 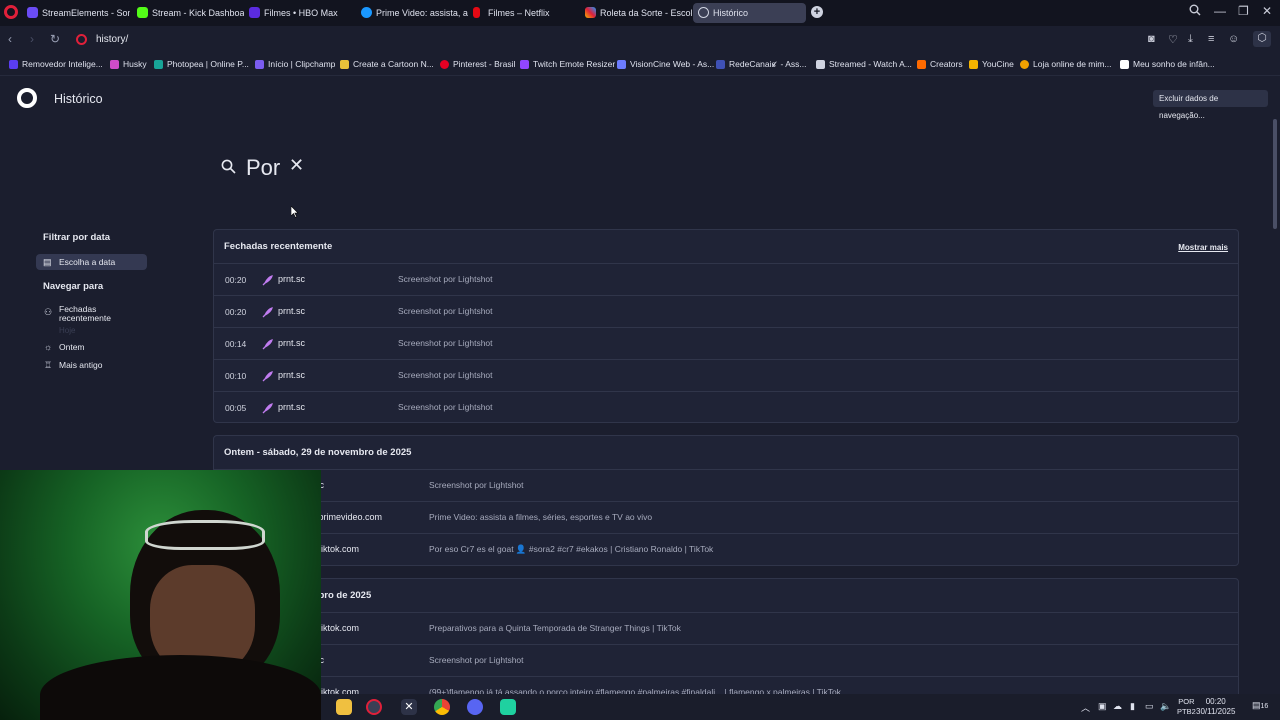 I want to click on tab-label: Filmes – Netflix, so click(x=519, y=13).